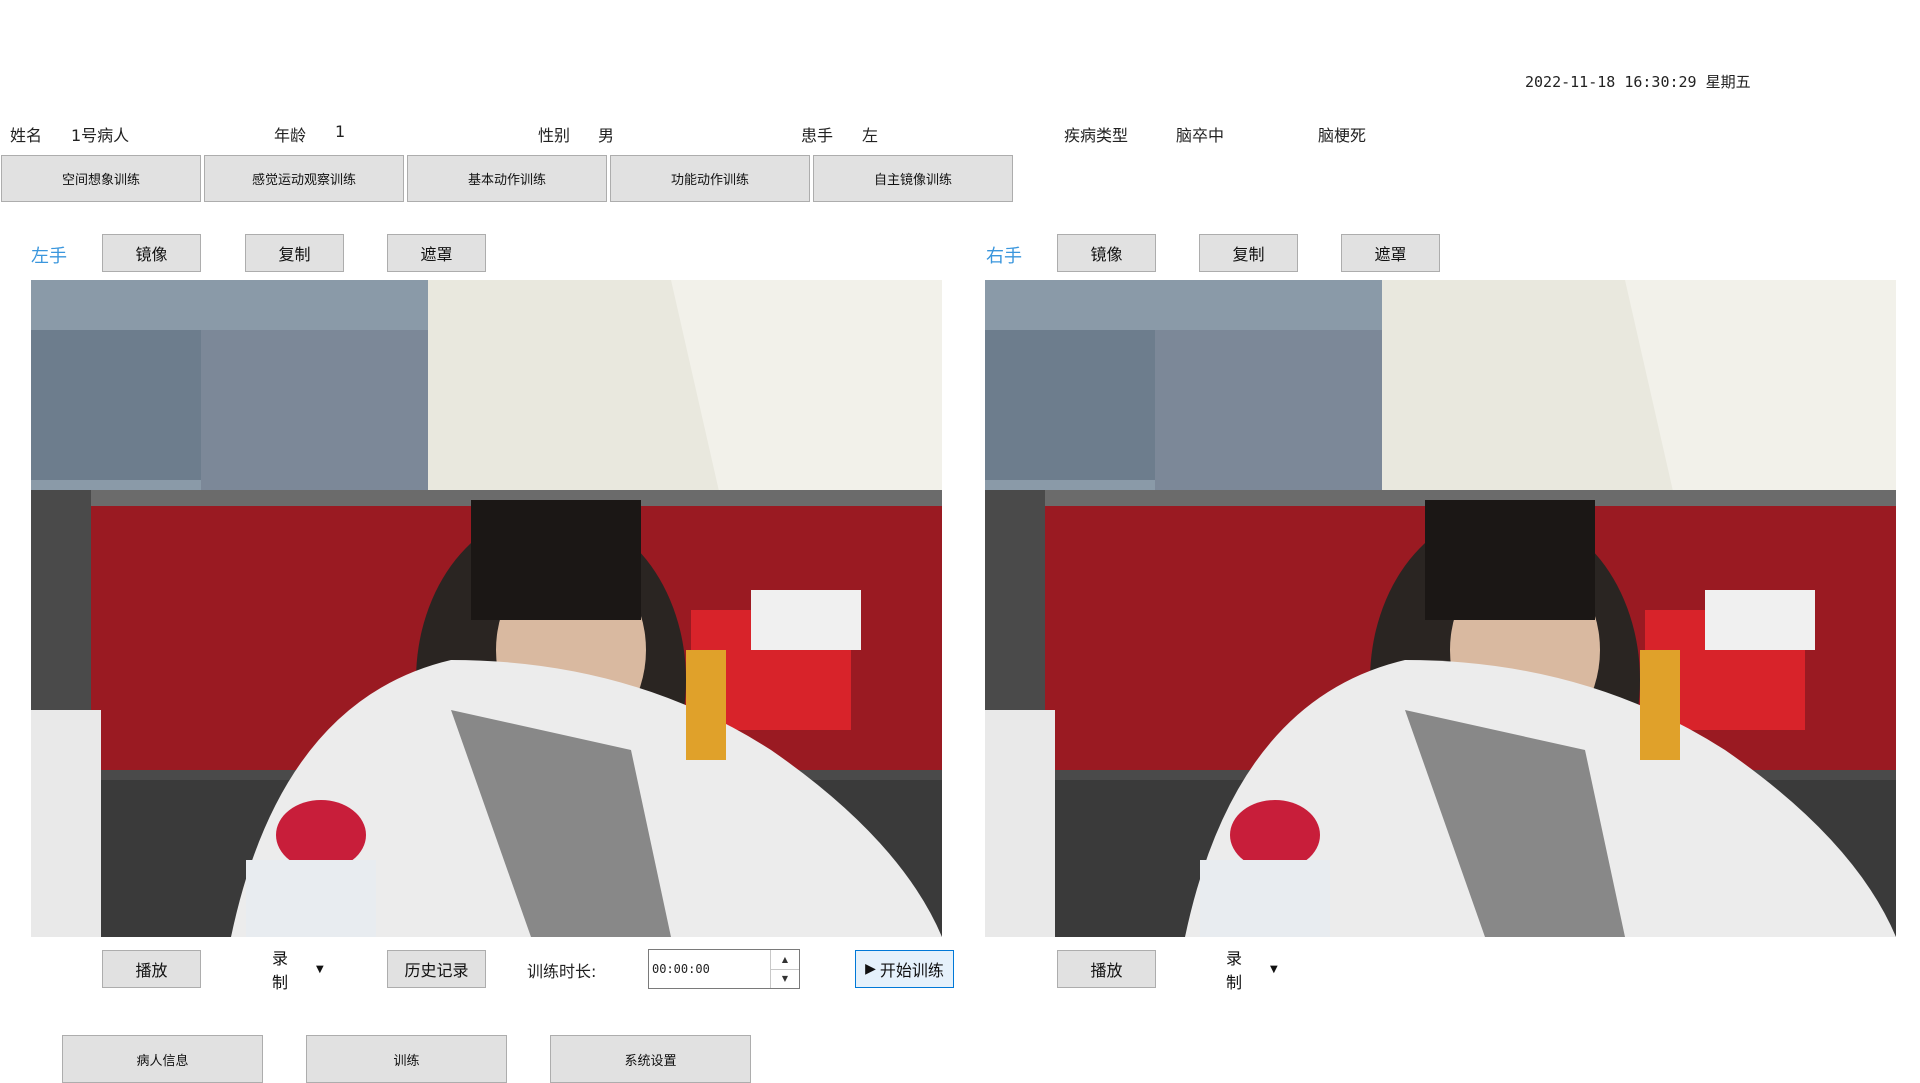 The width and height of the screenshot is (1920, 1083). I want to click on duration-value: 00:00:00, so click(709, 969).